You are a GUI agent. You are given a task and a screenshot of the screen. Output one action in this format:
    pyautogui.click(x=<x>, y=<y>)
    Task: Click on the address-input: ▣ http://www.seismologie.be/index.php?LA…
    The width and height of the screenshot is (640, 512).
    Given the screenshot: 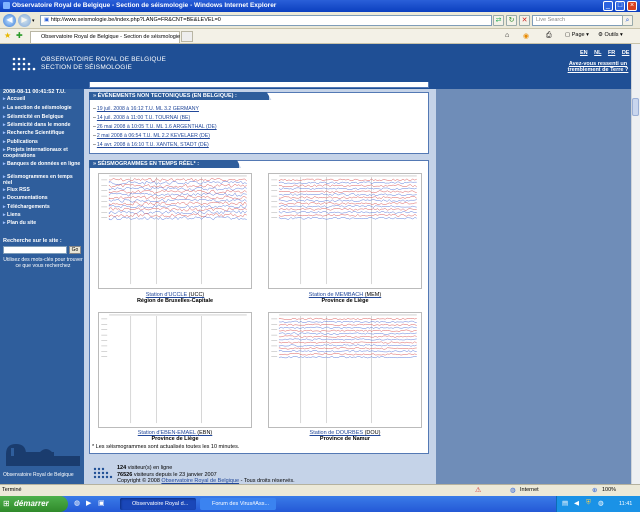 What is the action you would take?
    pyautogui.click(x=266, y=20)
    